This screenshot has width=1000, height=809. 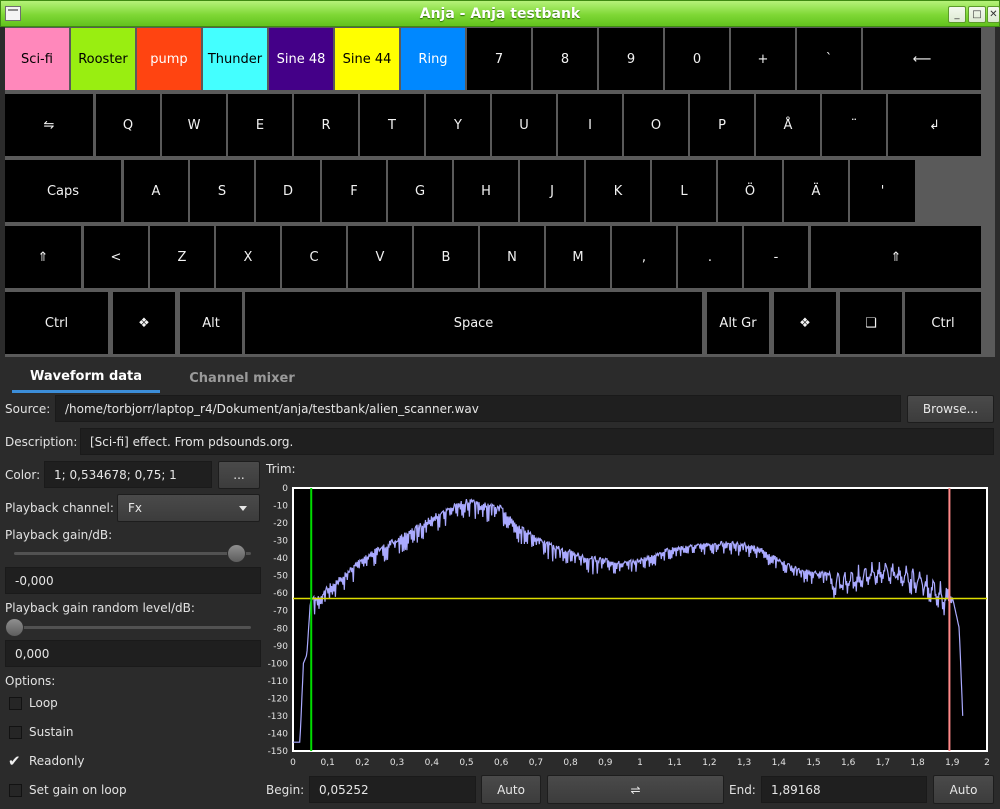 What do you see at coordinates (644, 257) in the screenshot?
I see `key-symbol-3-9: ,` at bounding box center [644, 257].